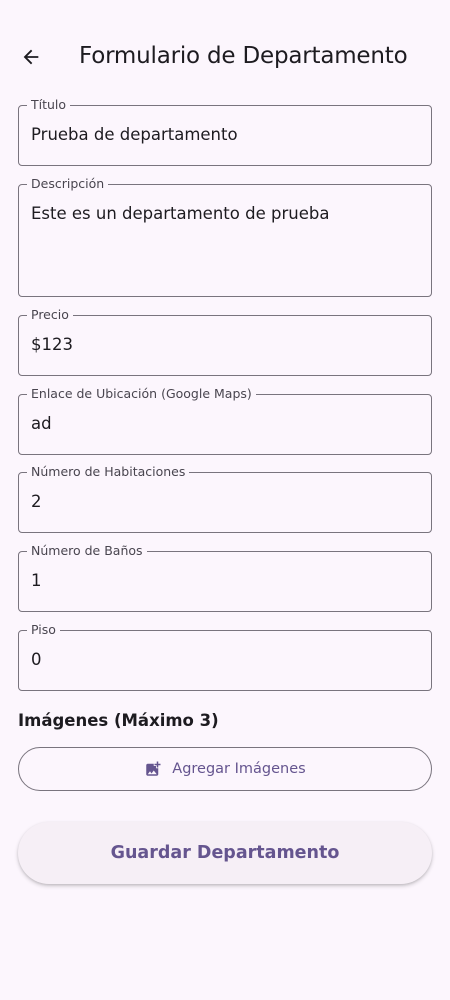  Describe the element at coordinates (49, 105) in the screenshot. I see `titulo-label: Título` at that location.